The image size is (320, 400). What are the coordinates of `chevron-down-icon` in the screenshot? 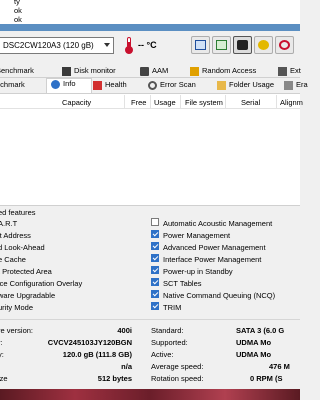 It's located at (107, 45).